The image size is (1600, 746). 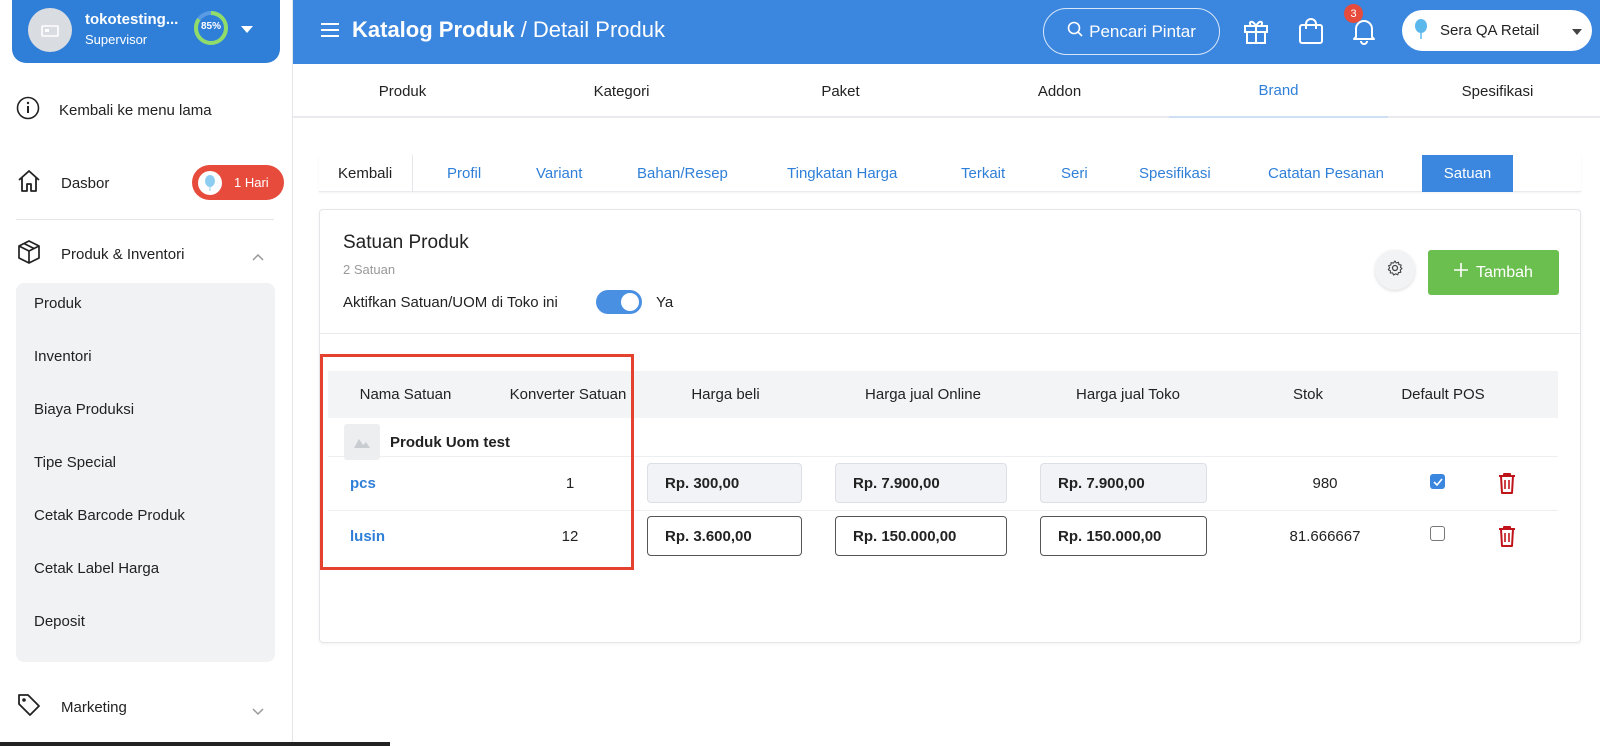 I want to click on stok-value: 81.666667, so click(x=1325, y=536).